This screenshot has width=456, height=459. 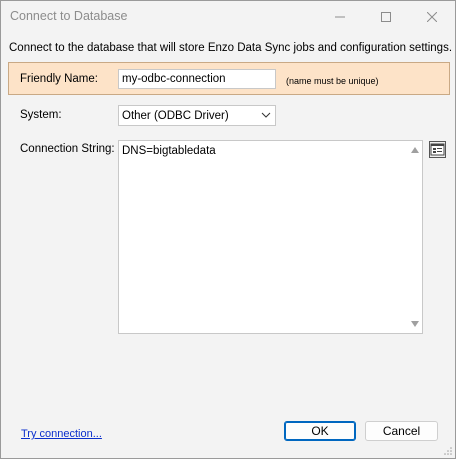 What do you see at coordinates (175, 115) in the screenshot?
I see `system-selected-value: Other (ODBC Driver)` at bounding box center [175, 115].